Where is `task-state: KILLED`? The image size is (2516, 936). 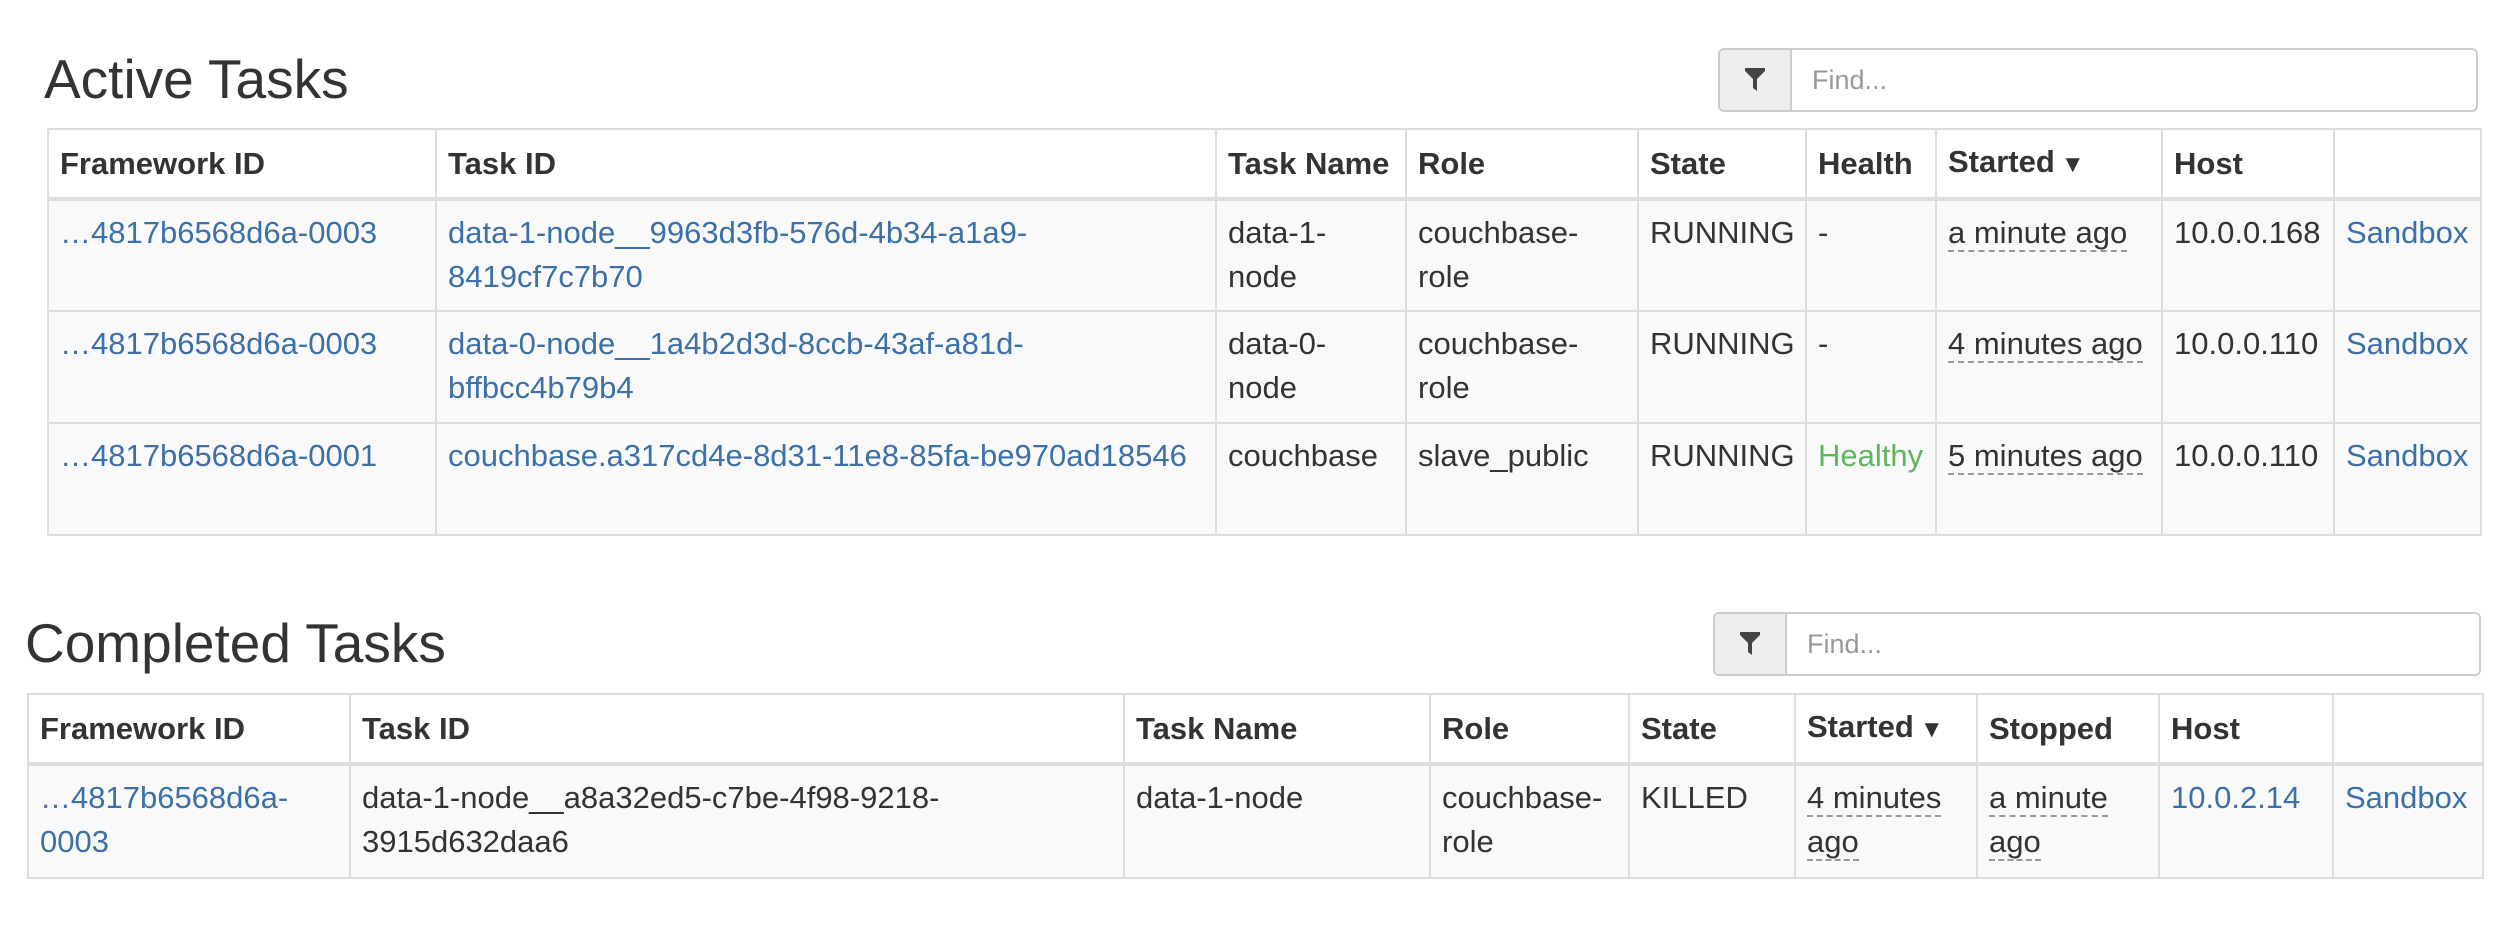
task-state: KILLED is located at coordinates (1712, 821).